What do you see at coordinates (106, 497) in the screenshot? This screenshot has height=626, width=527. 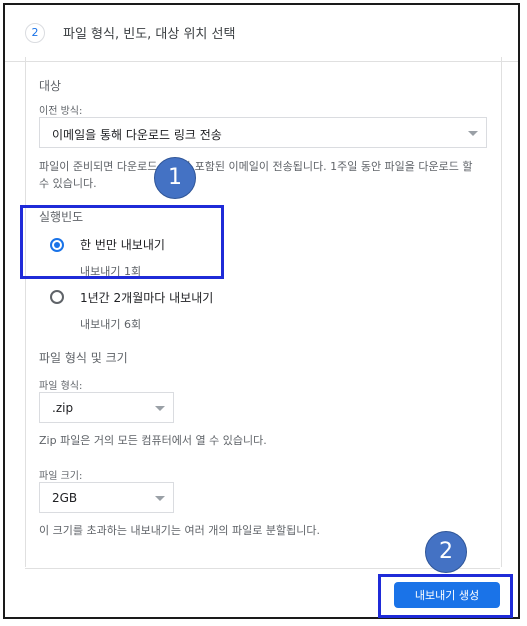 I see `file-size-select: 2GB` at bounding box center [106, 497].